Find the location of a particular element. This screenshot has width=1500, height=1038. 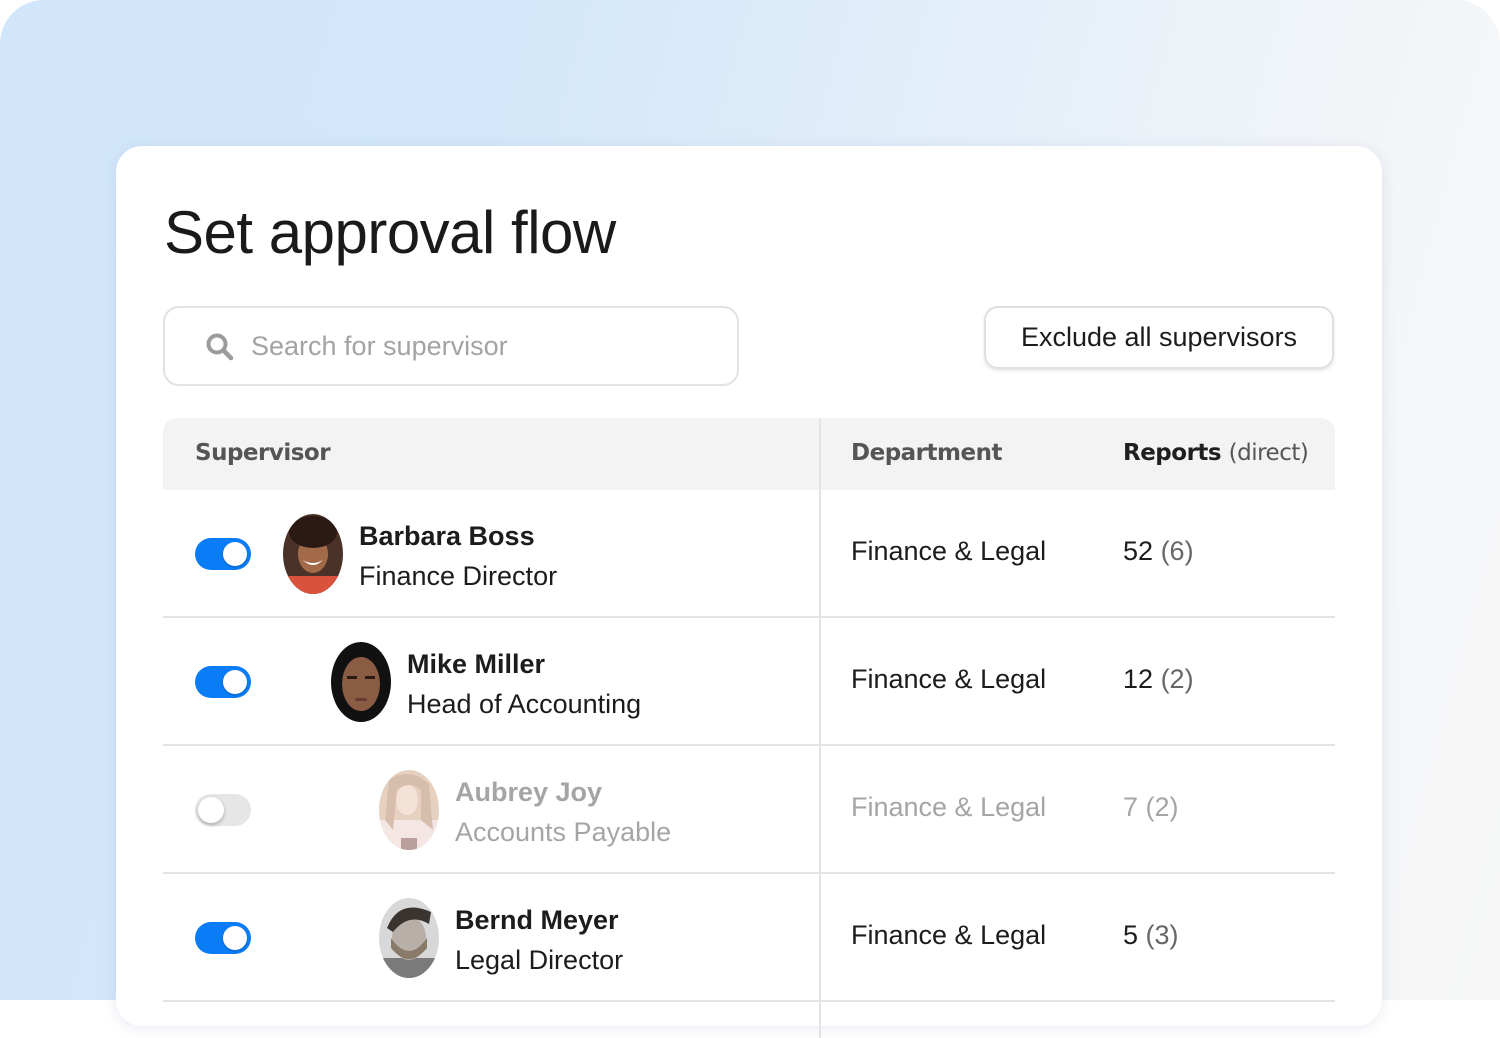

reports-cell: 52 (6) is located at coordinates (1158, 551).